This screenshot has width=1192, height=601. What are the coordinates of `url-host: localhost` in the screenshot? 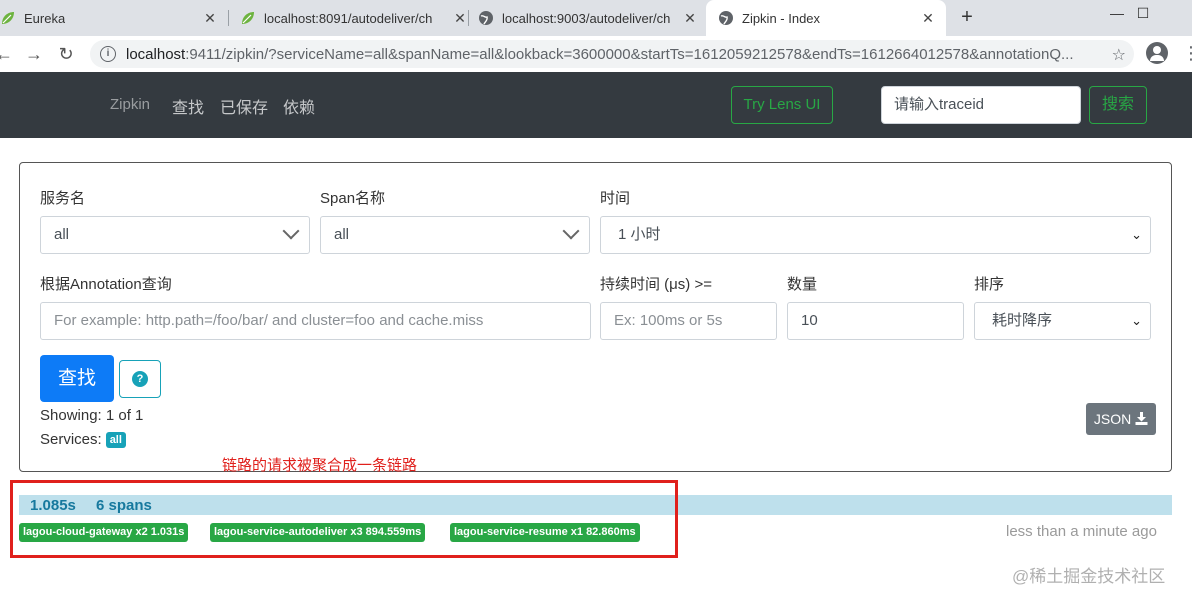 It's located at (156, 54).